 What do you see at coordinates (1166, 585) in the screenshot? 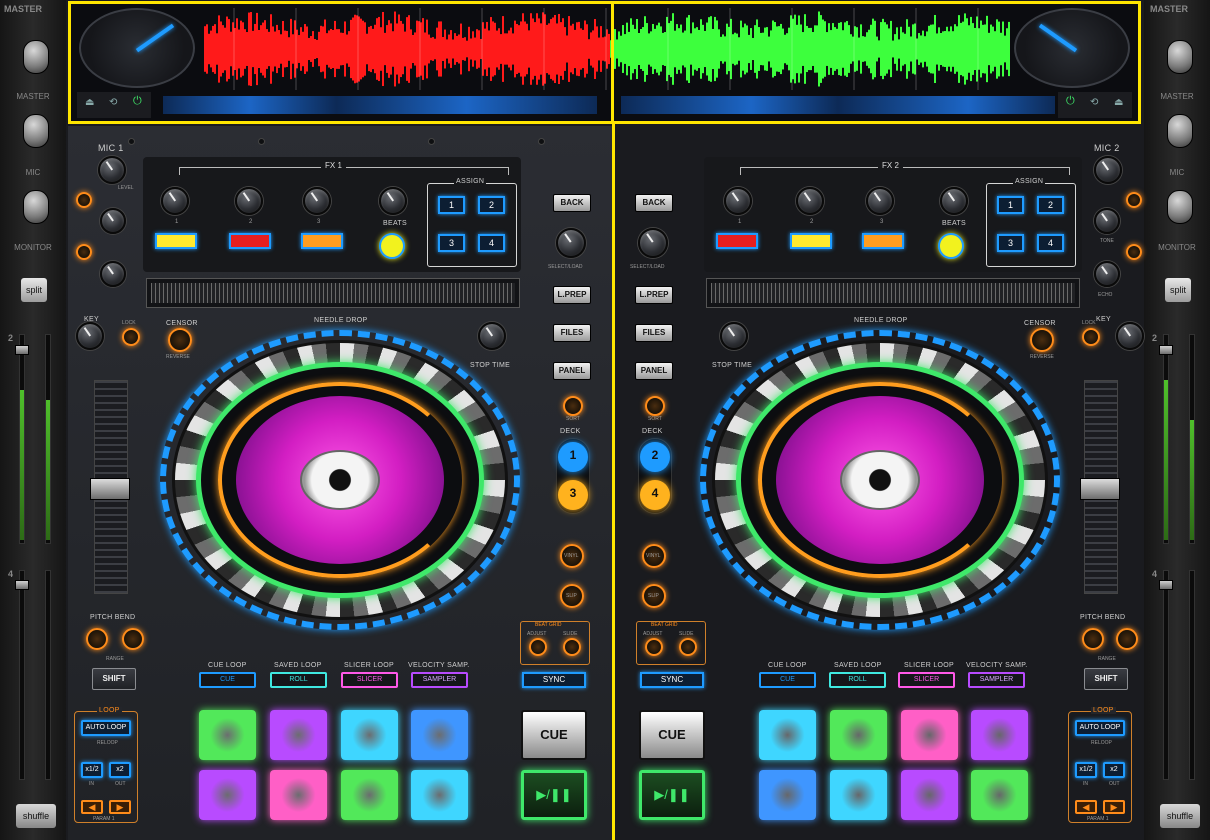
I see `channel-4-fader-right` at bounding box center [1166, 585].